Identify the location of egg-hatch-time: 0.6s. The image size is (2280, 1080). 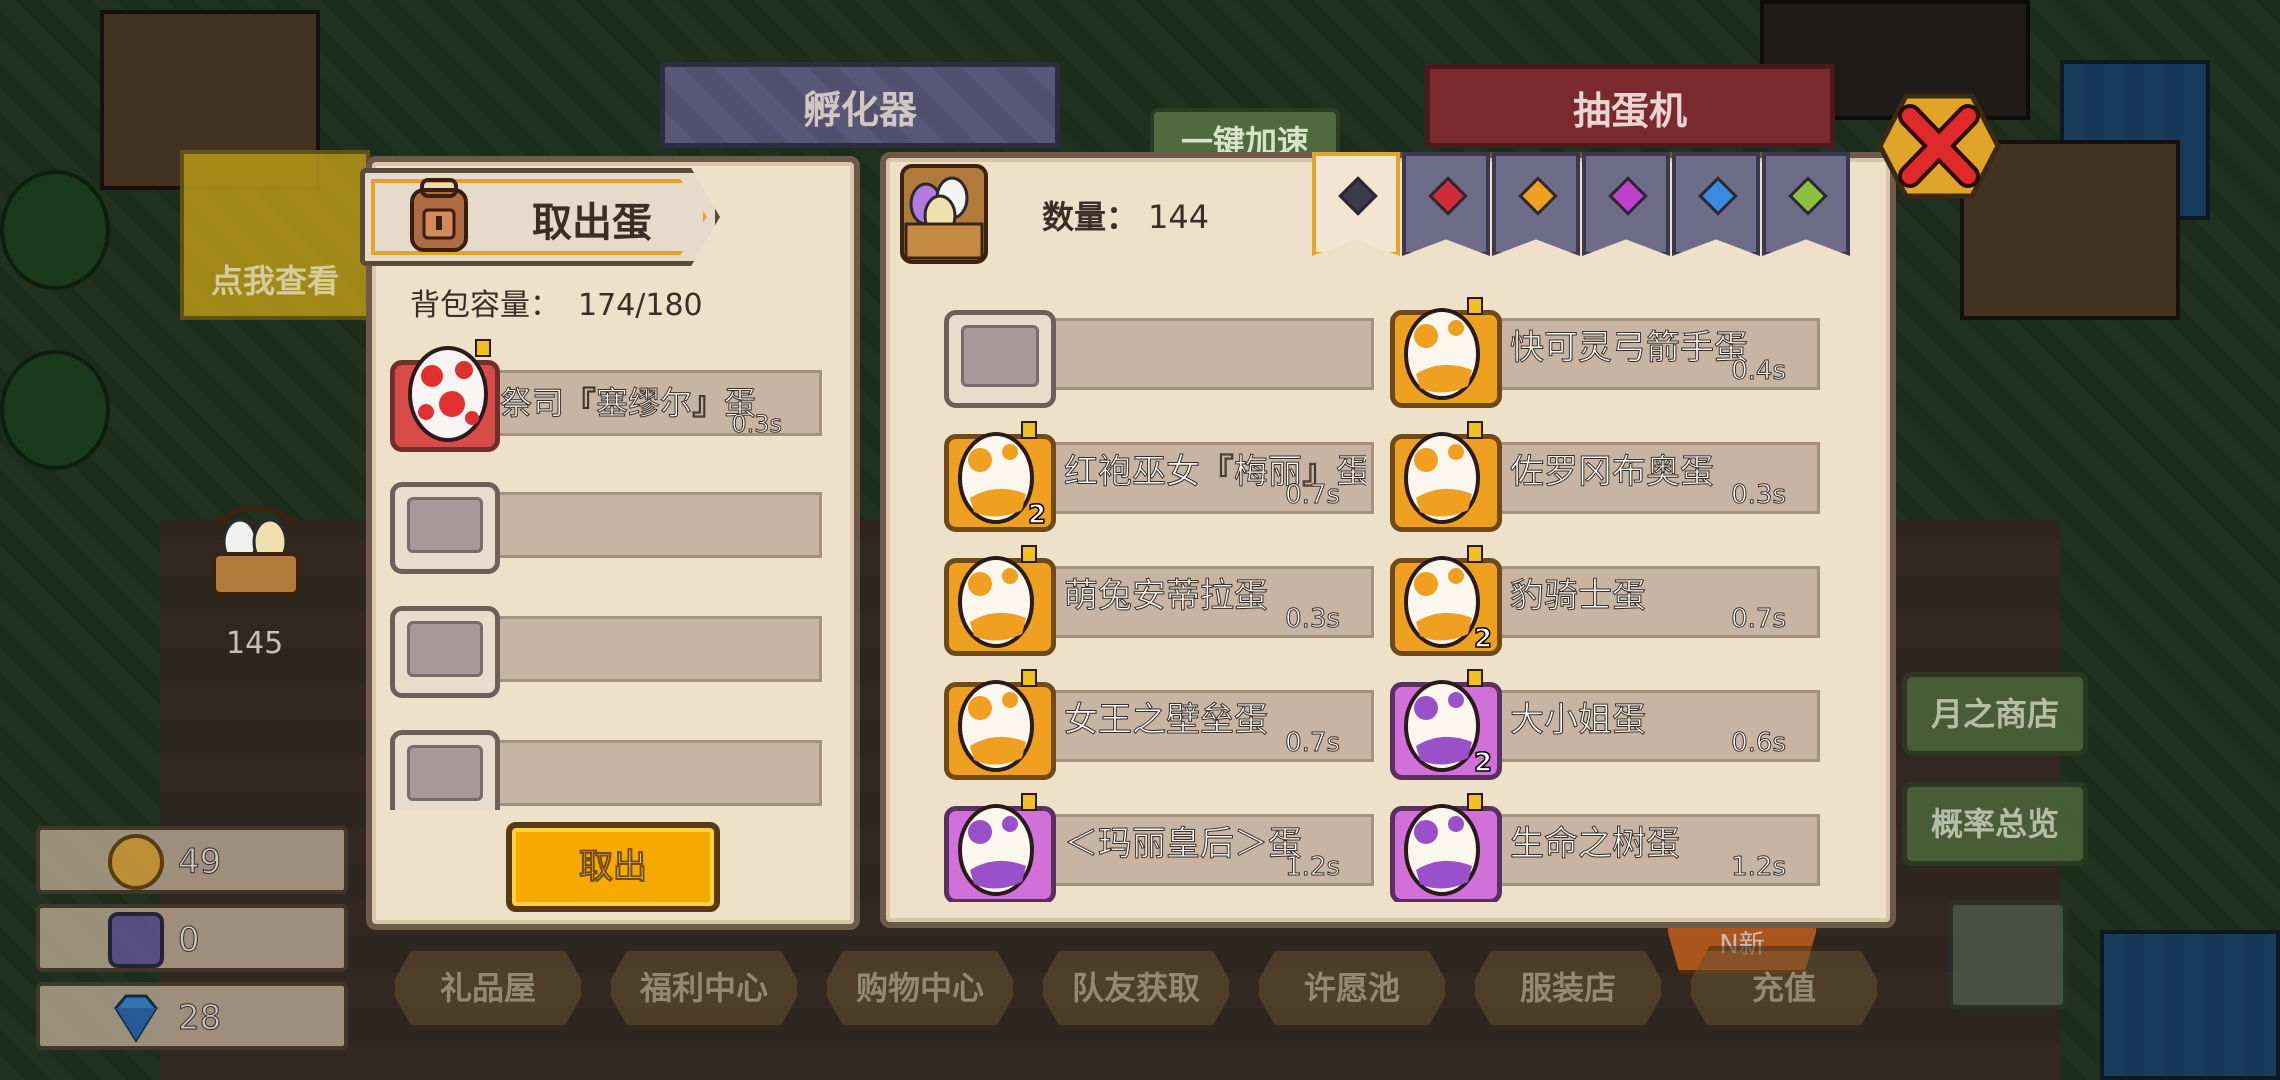
(1759, 743).